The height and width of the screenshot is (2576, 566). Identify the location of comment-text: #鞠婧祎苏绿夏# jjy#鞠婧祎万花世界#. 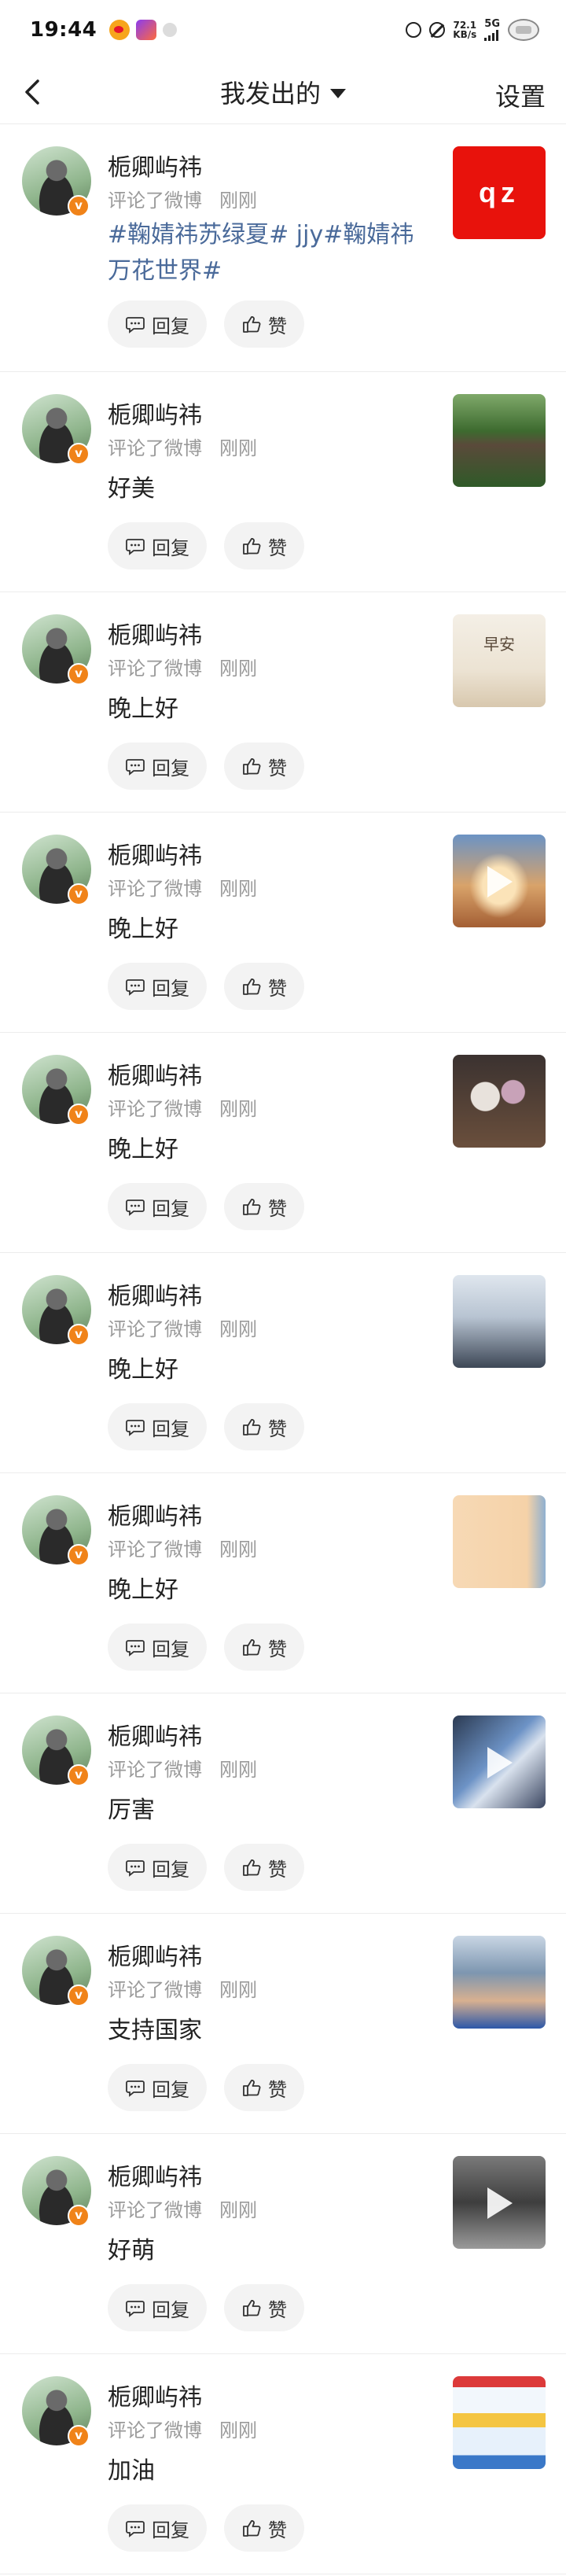
(261, 253).